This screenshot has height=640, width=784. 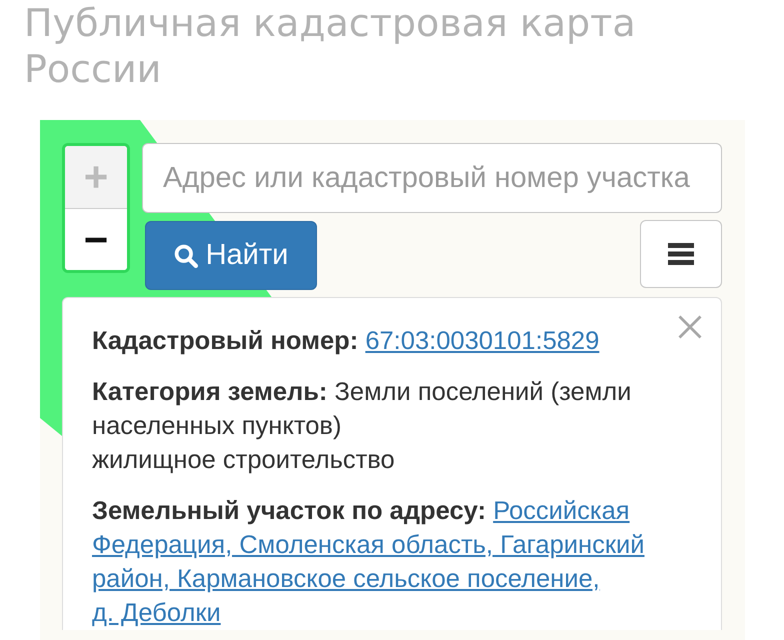 What do you see at coordinates (217, 426) in the screenshot?
I see `field-value: населенных пунктов)` at bounding box center [217, 426].